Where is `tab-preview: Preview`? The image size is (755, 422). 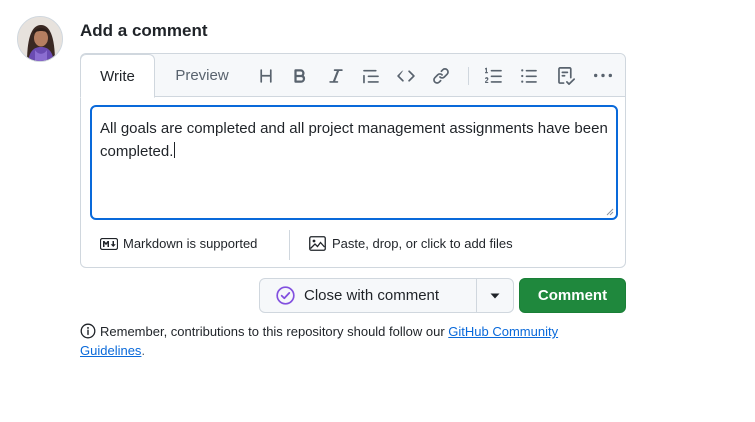 tab-preview: Preview is located at coordinates (202, 76).